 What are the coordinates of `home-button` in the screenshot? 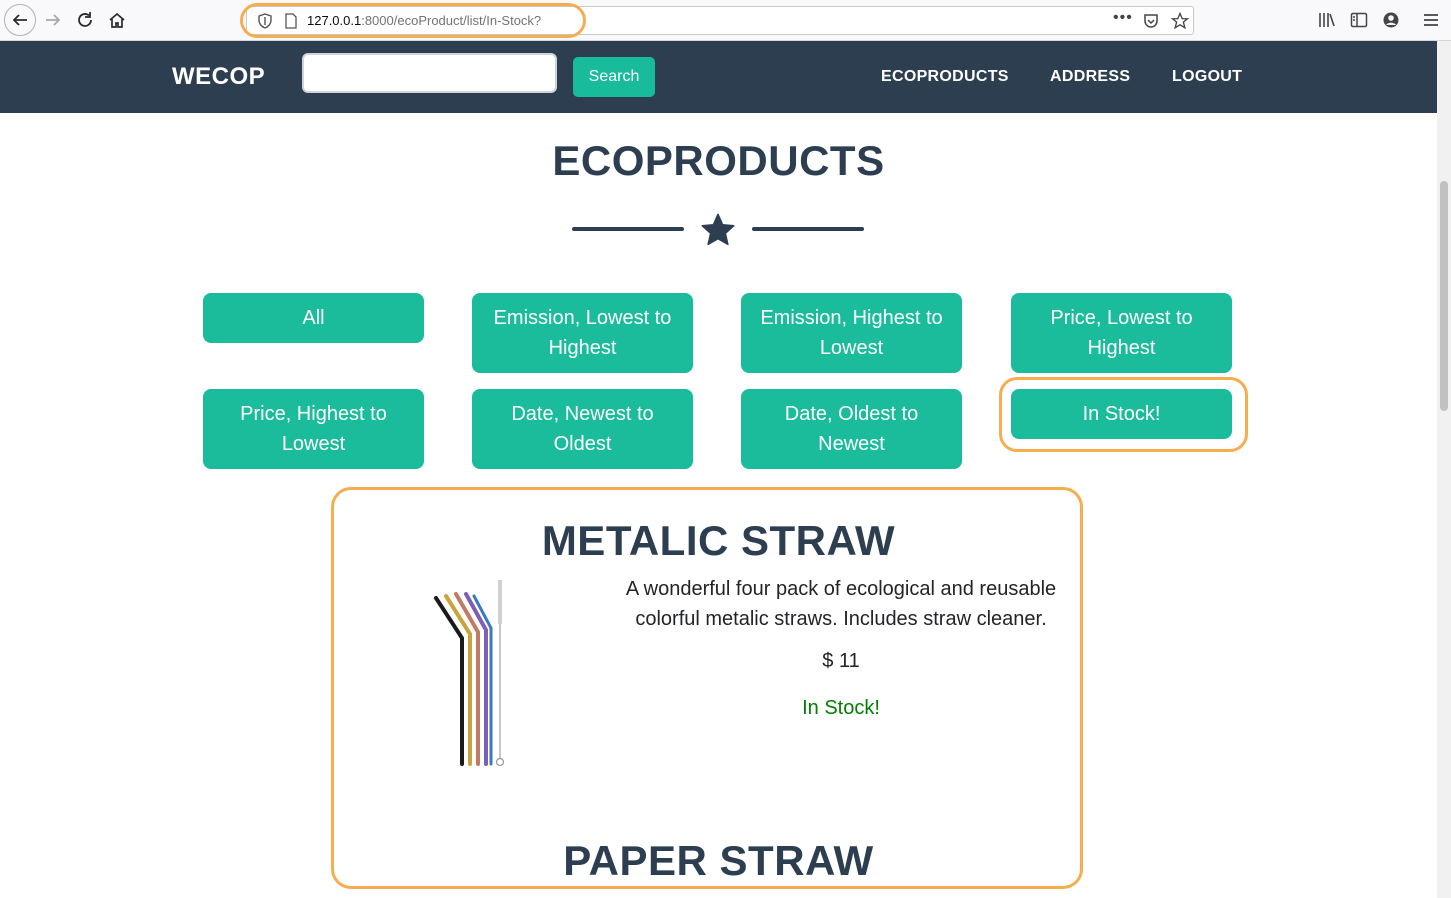 It's located at (117, 20).